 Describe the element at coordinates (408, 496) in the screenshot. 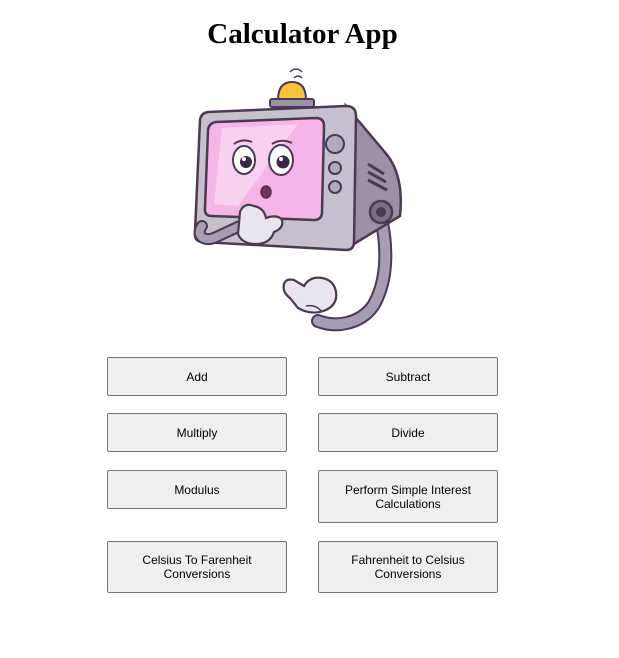

I see `simple-interest-button: Perform Simple Interest Calculations` at that location.